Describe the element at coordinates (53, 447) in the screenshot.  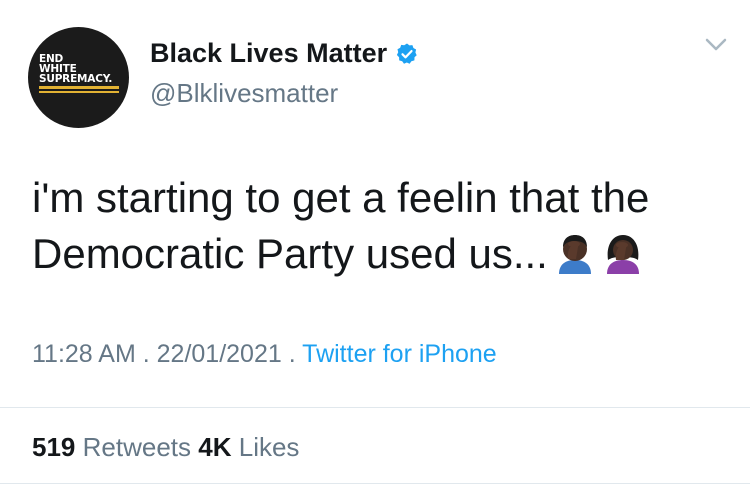
I see `retweets-count: 519` at that location.